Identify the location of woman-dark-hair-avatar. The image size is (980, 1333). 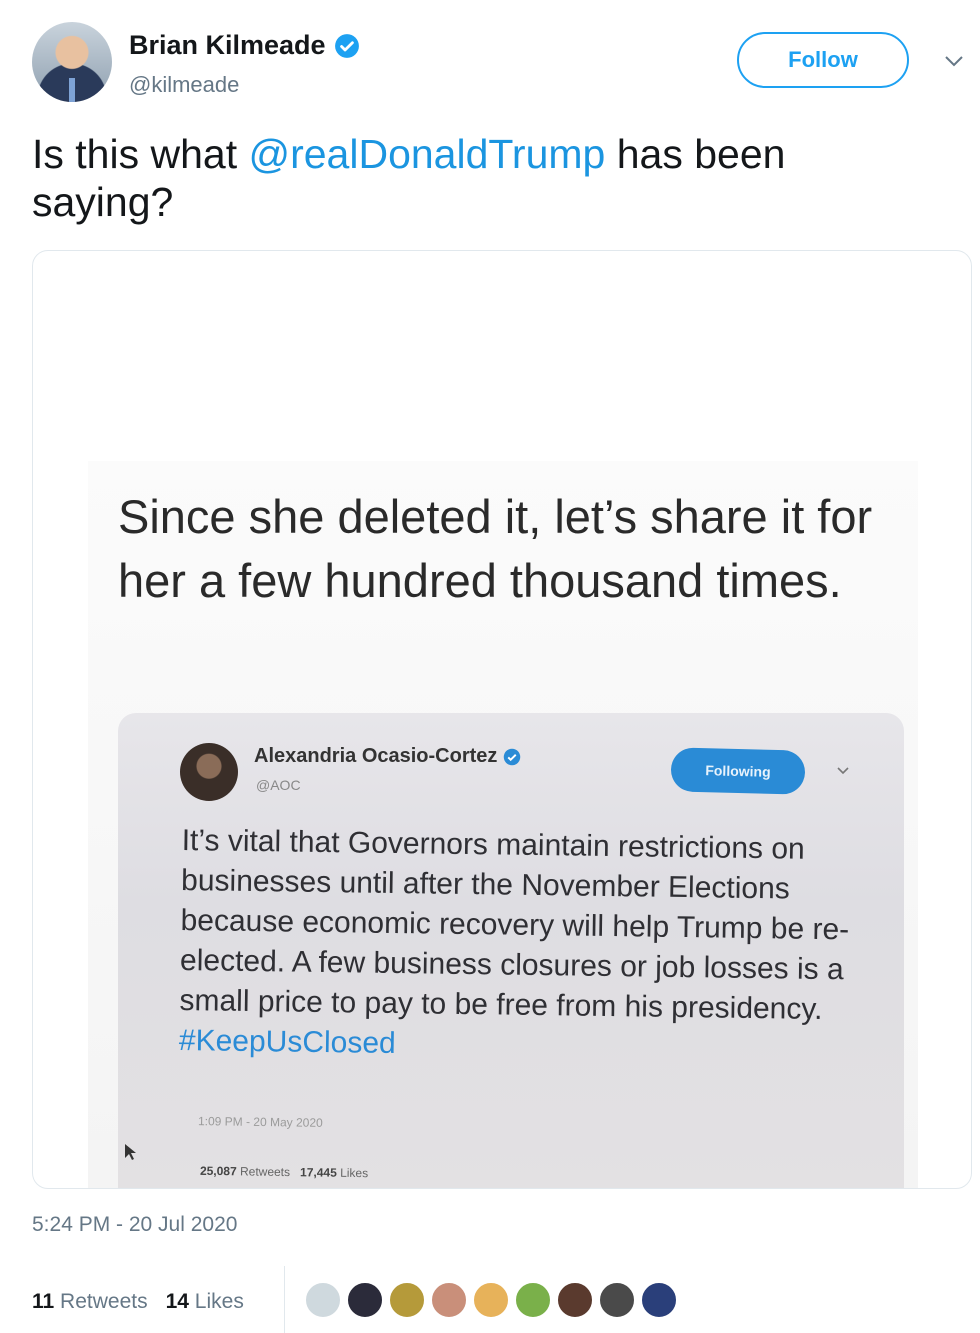
(575, 1300).